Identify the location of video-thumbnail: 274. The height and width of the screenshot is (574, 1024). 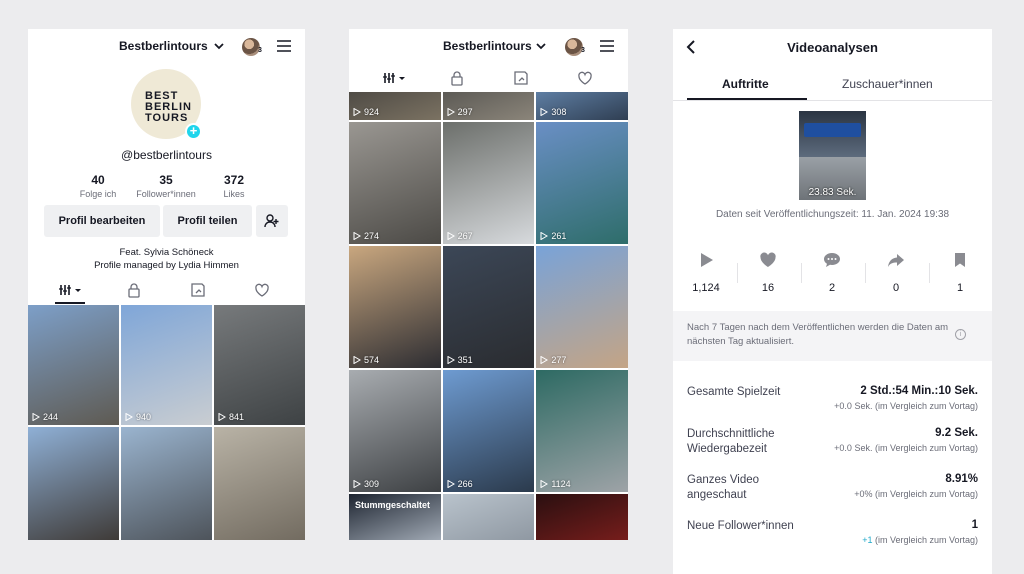
(395, 183).